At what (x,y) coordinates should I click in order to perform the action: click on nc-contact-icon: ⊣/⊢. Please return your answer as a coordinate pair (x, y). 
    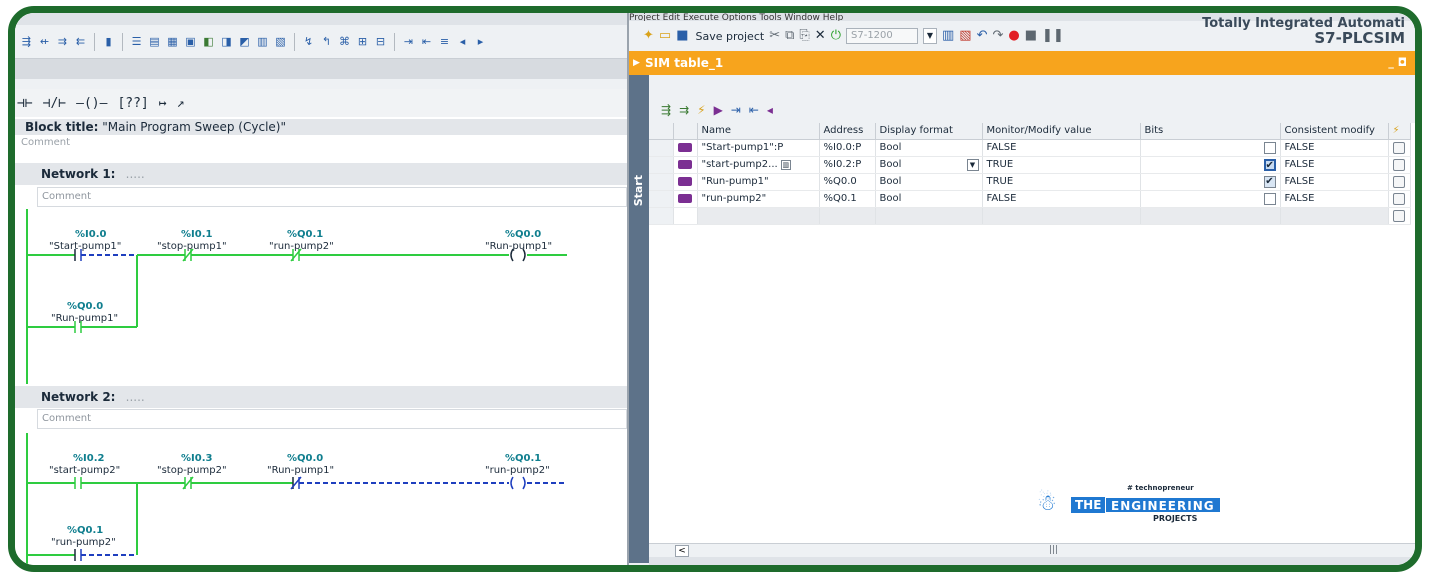
    Looking at the image, I should click on (54, 103).